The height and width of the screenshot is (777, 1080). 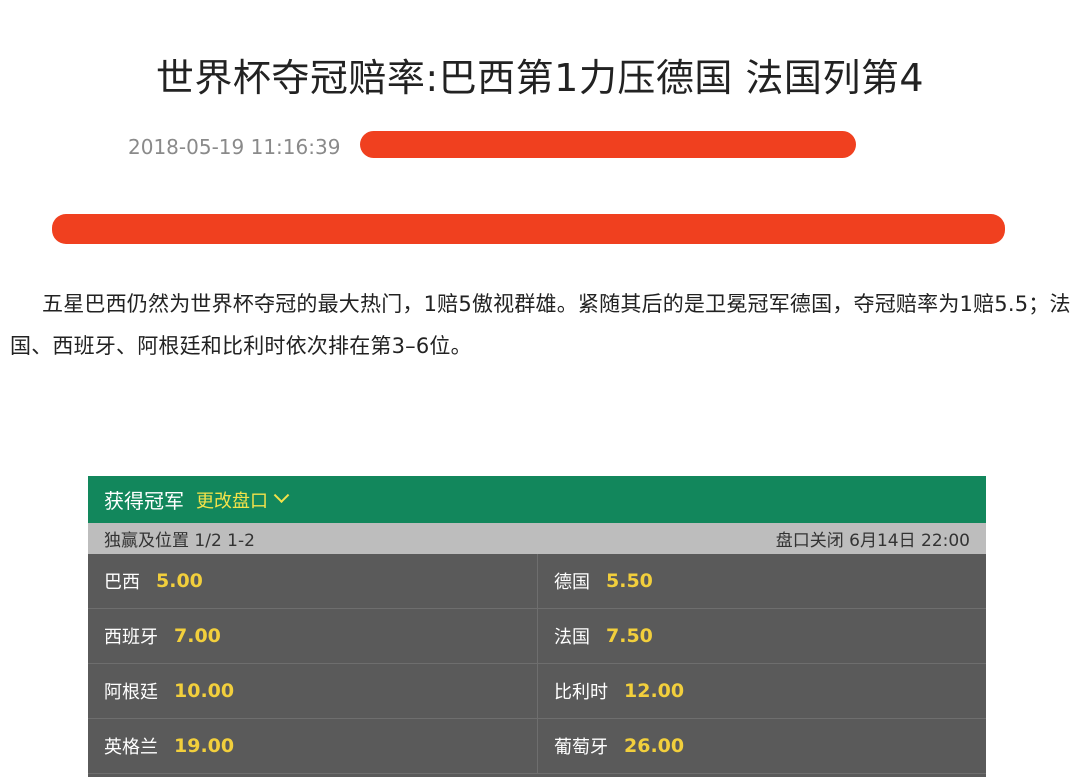 What do you see at coordinates (654, 691) in the screenshot?
I see `odds-value: 12.00` at bounding box center [654, 691].